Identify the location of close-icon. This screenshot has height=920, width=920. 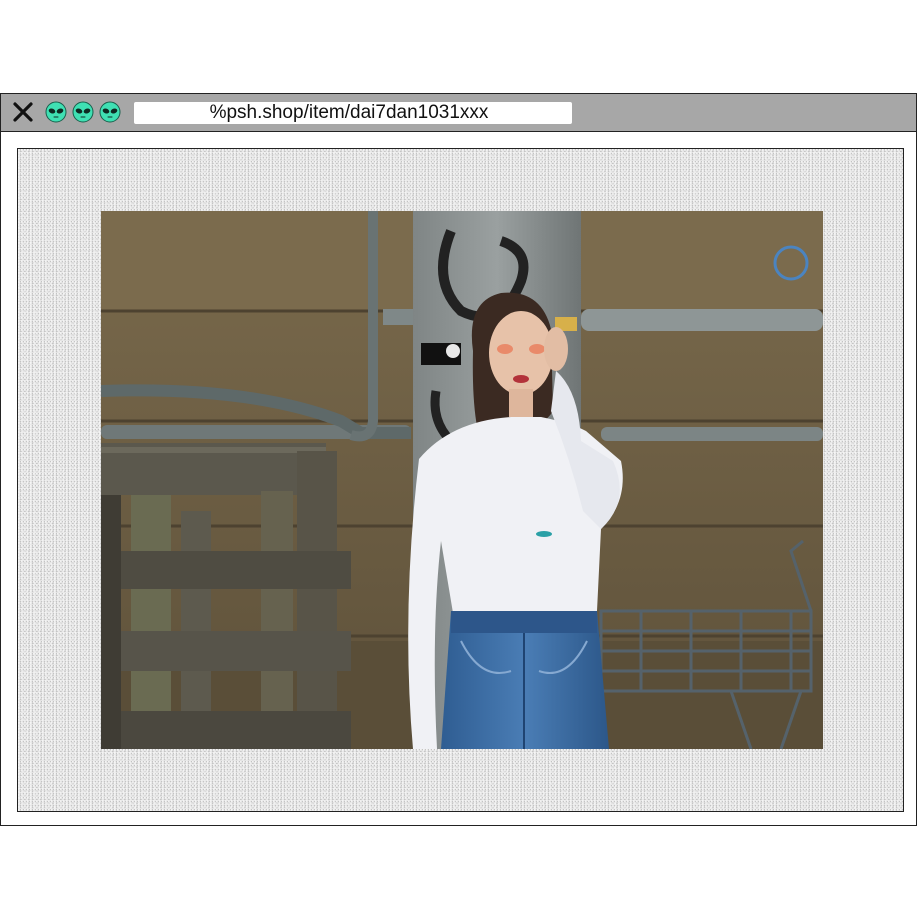
(23, 112).